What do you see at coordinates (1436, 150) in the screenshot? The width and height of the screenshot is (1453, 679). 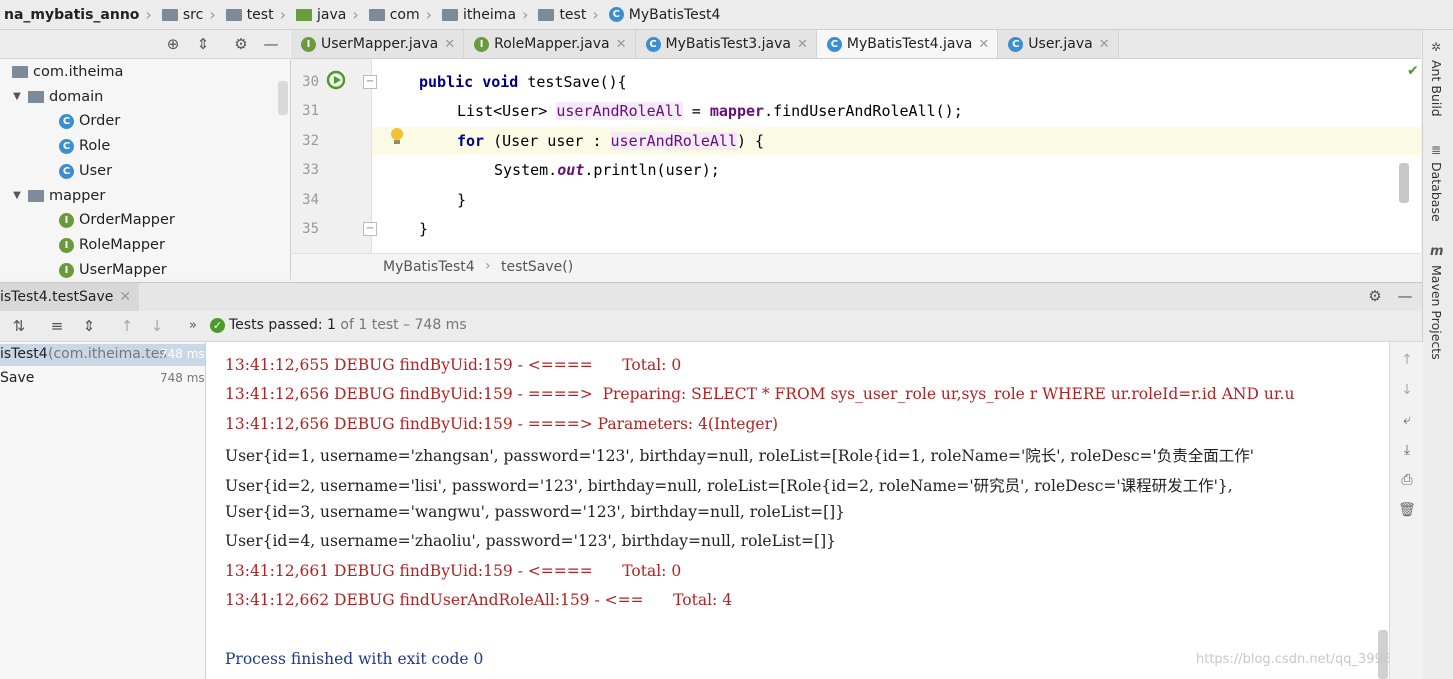 I see `database-icon: ≣` at bounding box center [1436, 150].